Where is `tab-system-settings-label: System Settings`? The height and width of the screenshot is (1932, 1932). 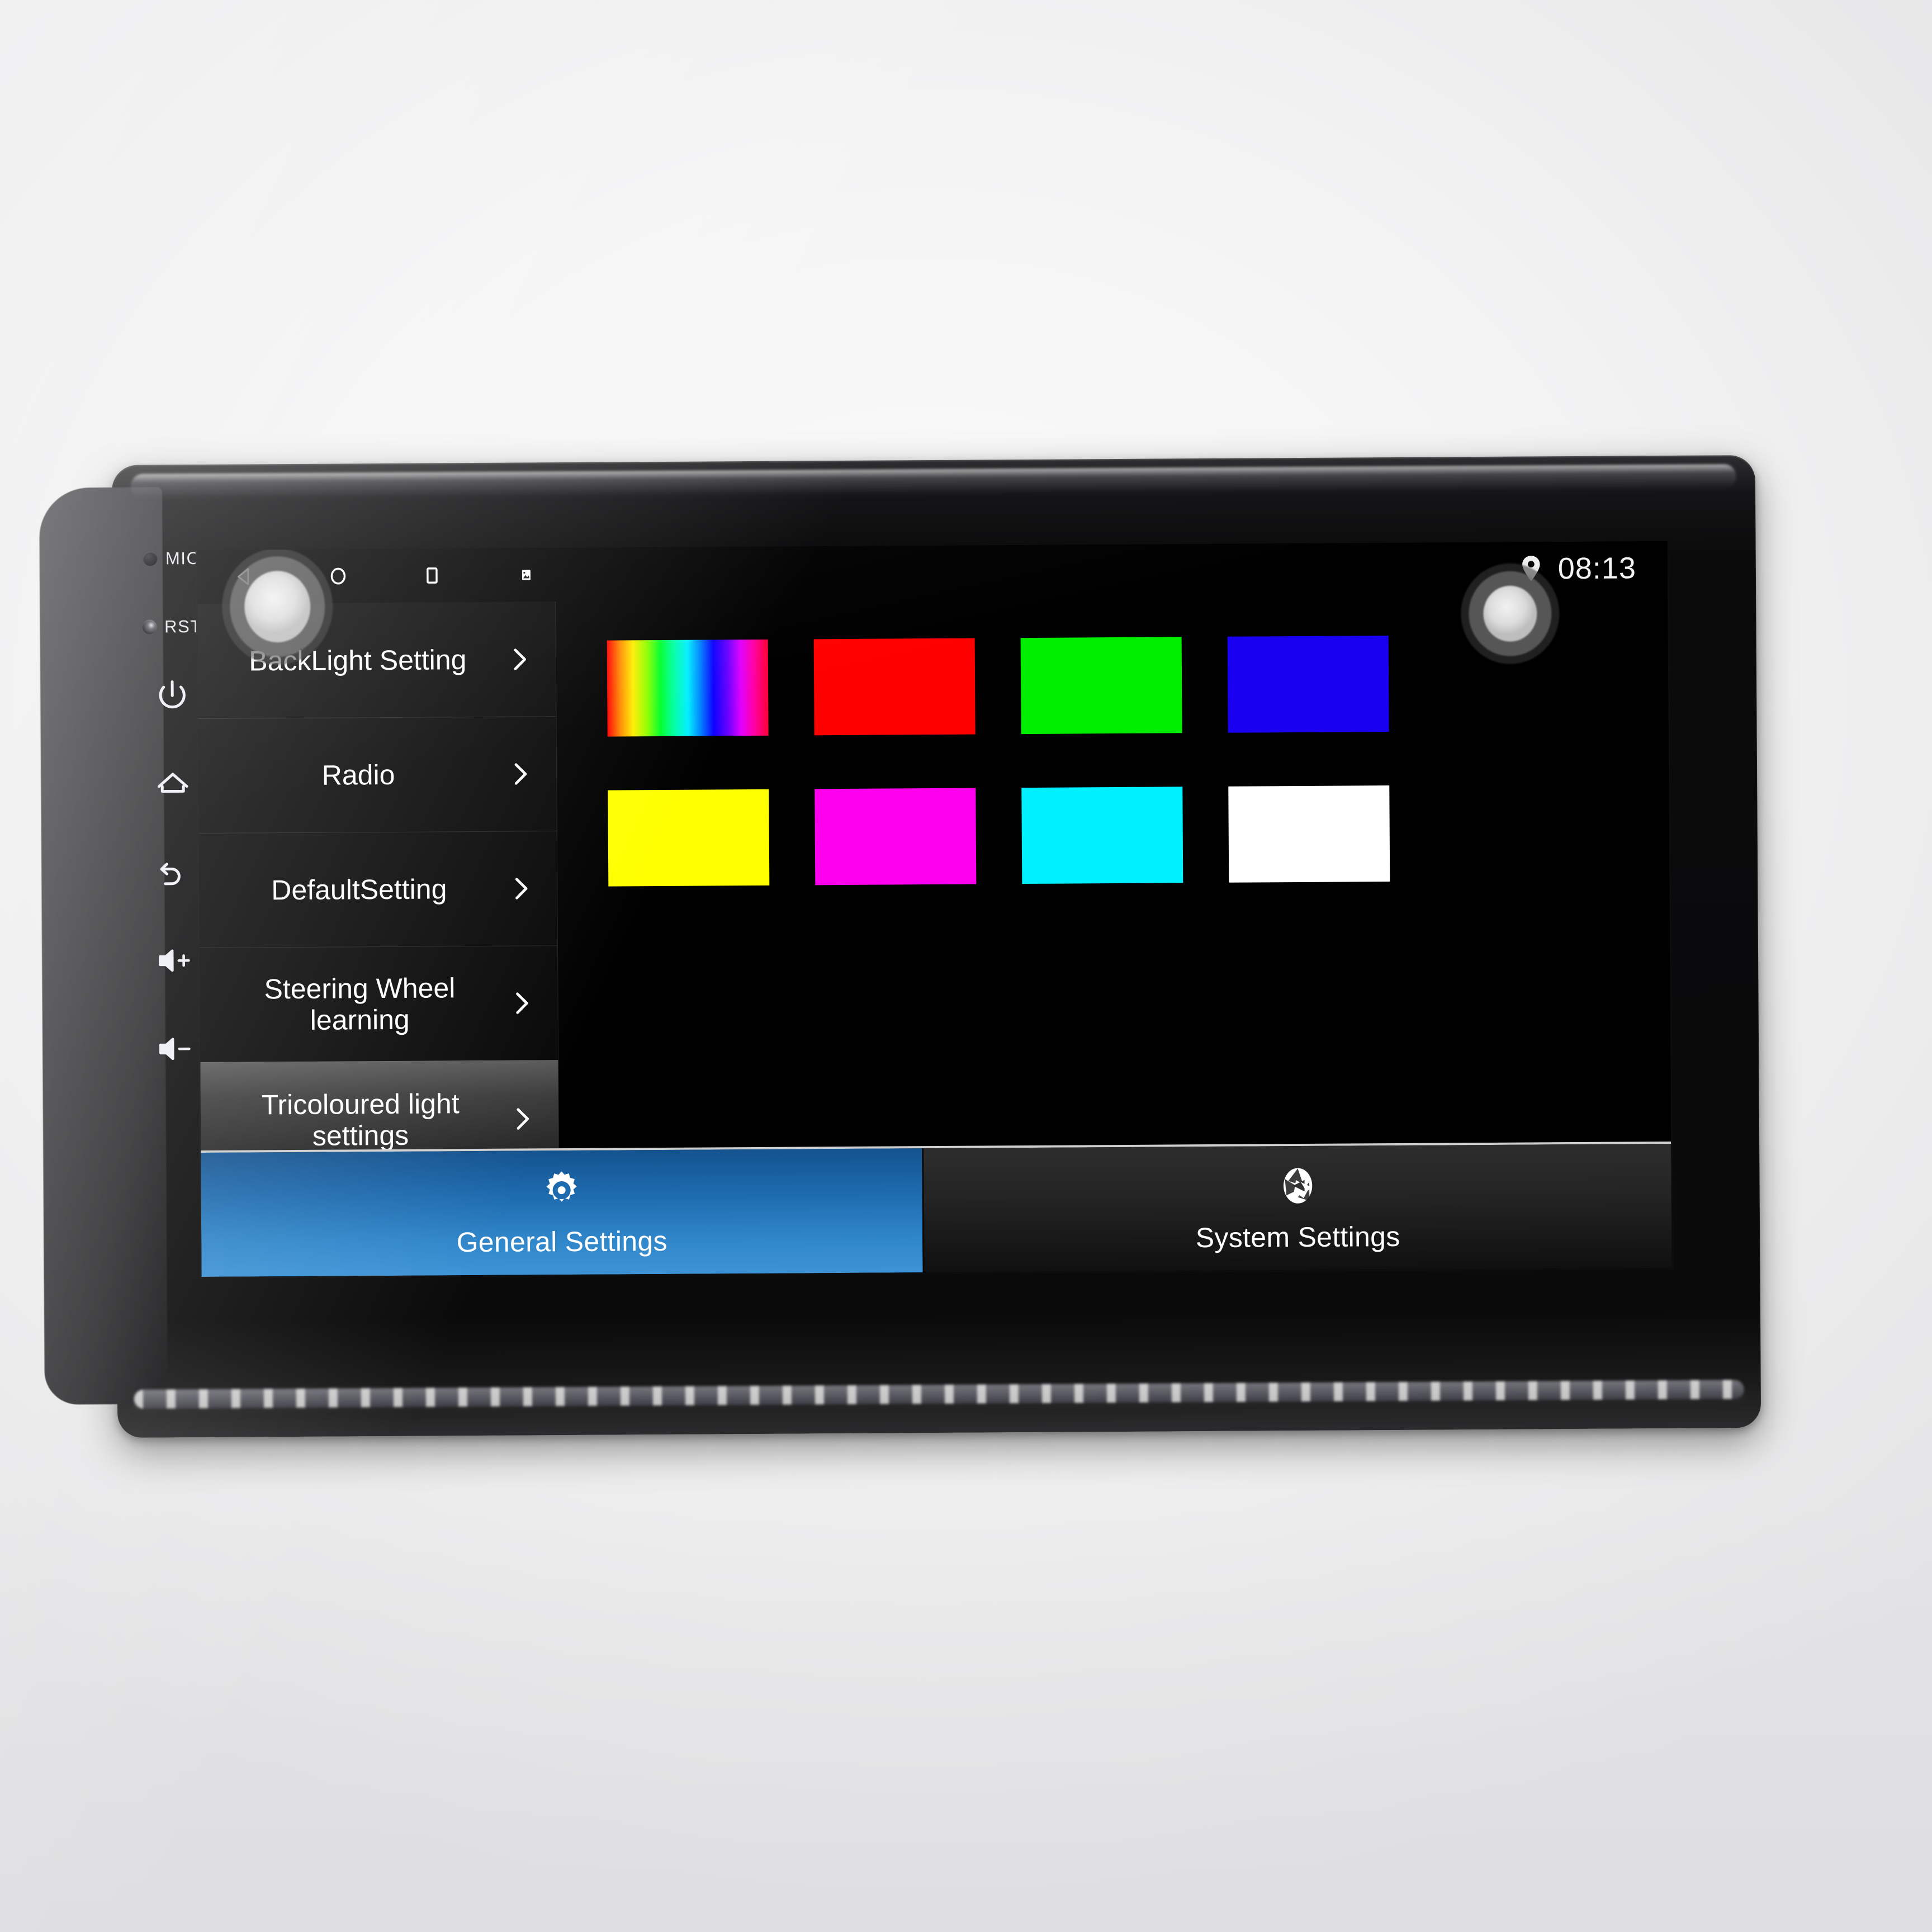
tab-system-settings-label: System Settings is located at coordinates (1298, 1237).